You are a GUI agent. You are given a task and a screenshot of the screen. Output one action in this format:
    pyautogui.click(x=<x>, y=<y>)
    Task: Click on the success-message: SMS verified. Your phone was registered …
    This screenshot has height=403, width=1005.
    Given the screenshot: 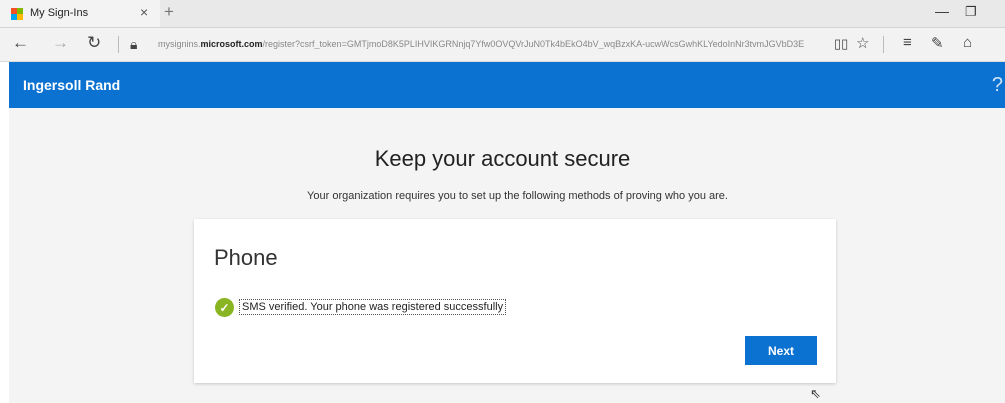 What is the action you would take?
    pyautogui.click(x=373, y=307)
    